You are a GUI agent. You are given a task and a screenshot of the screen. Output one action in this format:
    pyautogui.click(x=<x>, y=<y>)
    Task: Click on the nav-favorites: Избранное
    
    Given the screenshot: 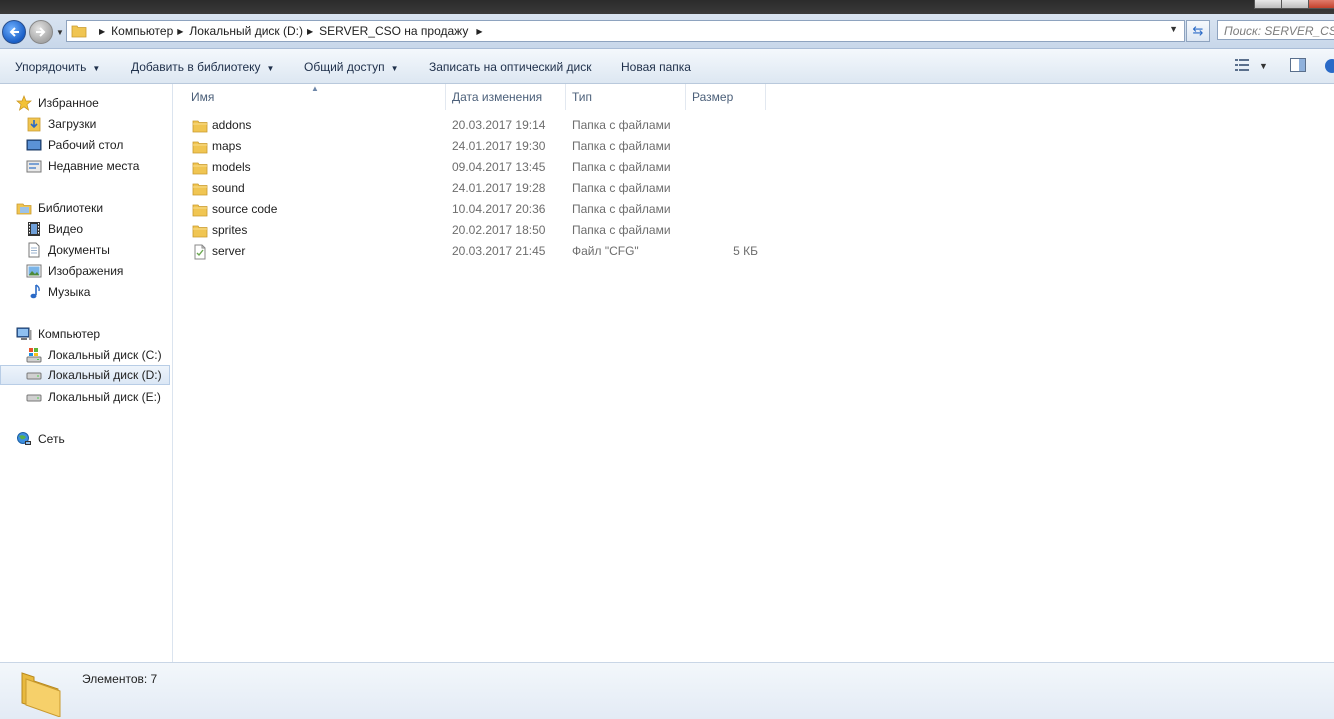 What is the action you would take?
    pyautogui.click(x=57, y=103)
    